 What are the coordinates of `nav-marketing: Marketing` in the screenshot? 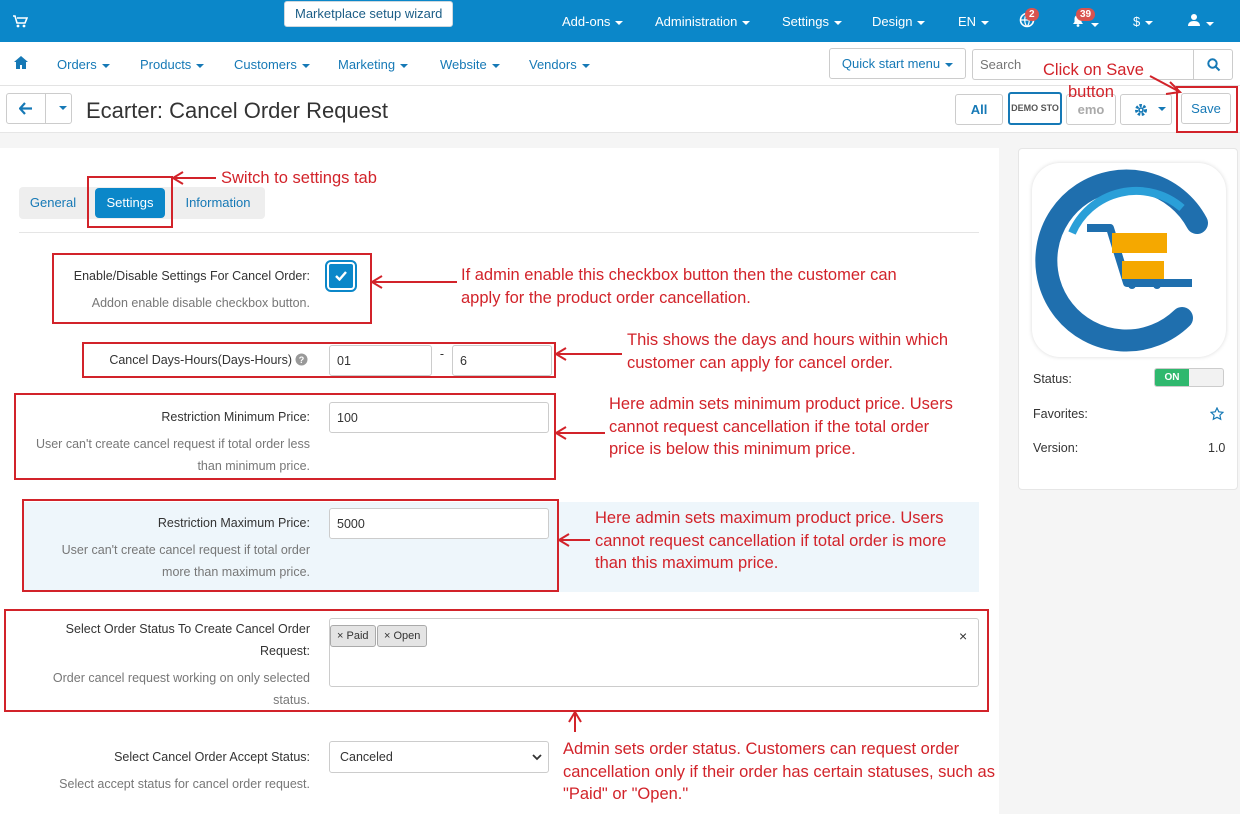 It's located at (373, 64).